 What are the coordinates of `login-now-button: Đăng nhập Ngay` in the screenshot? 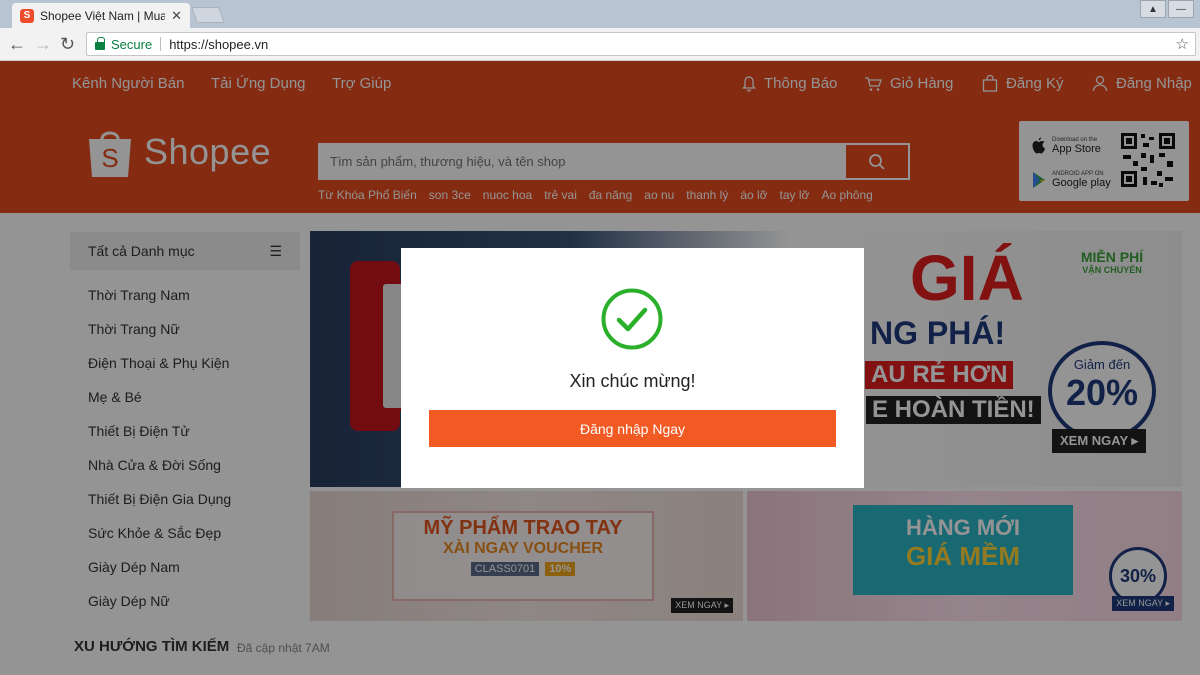 It's located at (632, 428).